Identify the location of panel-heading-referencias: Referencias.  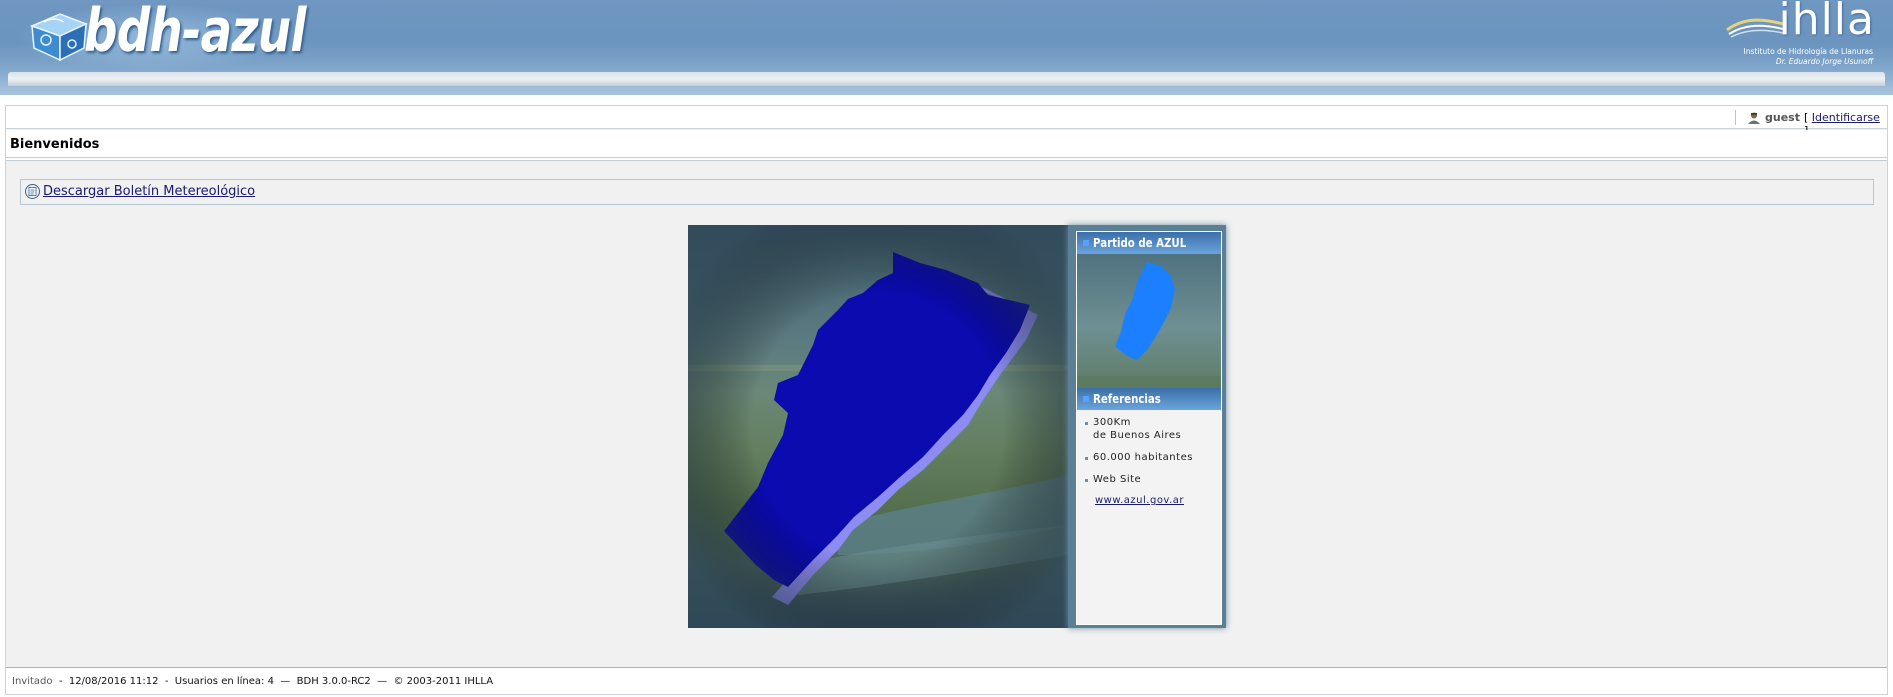
(1149, 399).